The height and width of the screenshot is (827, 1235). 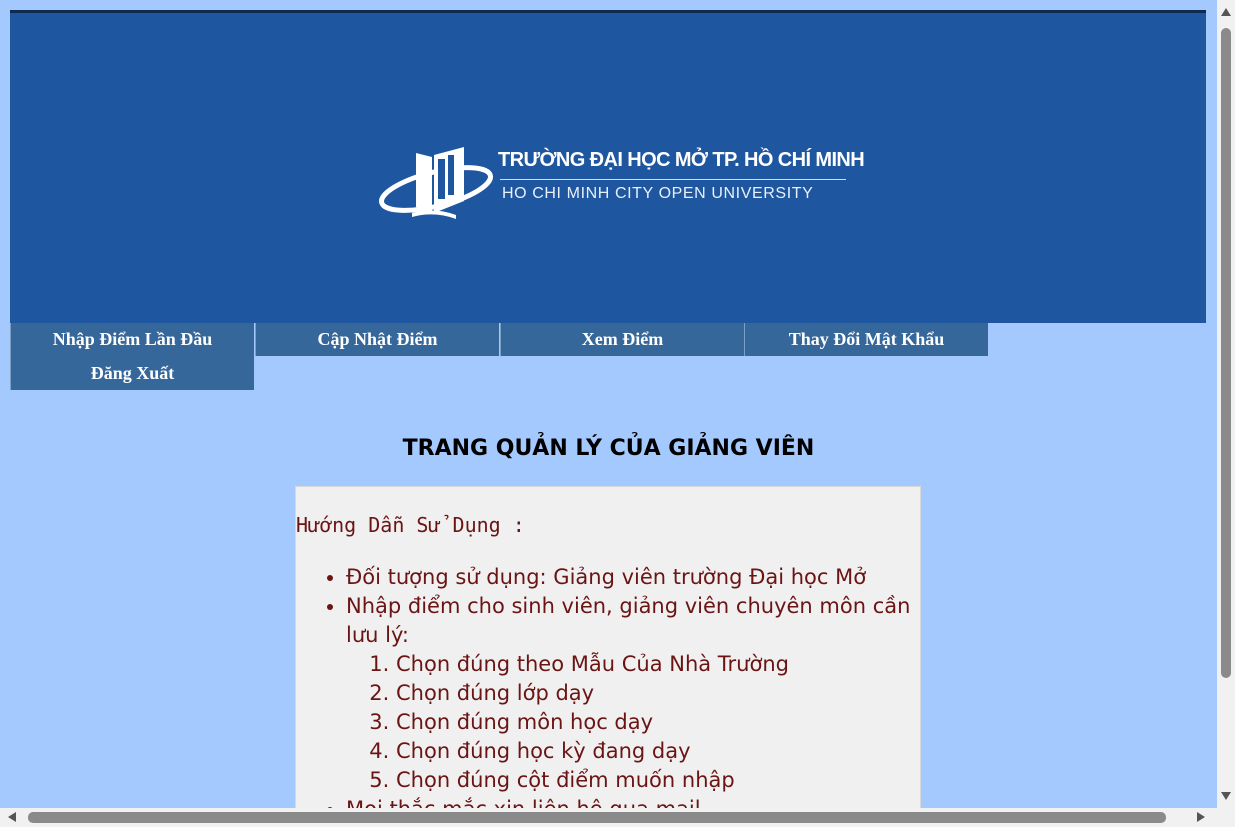 What do you see at coordinates (1226, 12) in the screenshot?
I see `scroll-up-arrow-icon` at bounding box center [1226, 12].